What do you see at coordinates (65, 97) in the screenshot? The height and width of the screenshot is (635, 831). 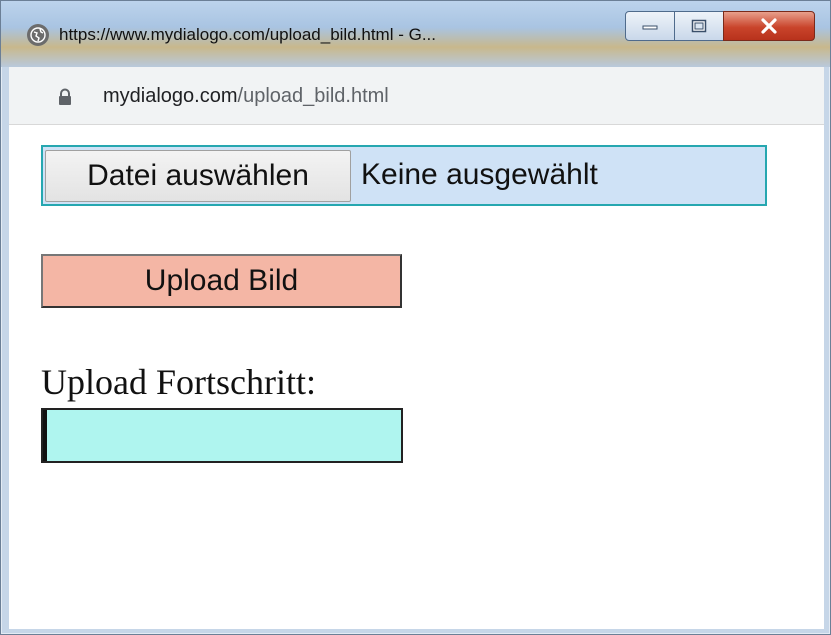 I see `lock-icon` at bounding box center [65, 97].